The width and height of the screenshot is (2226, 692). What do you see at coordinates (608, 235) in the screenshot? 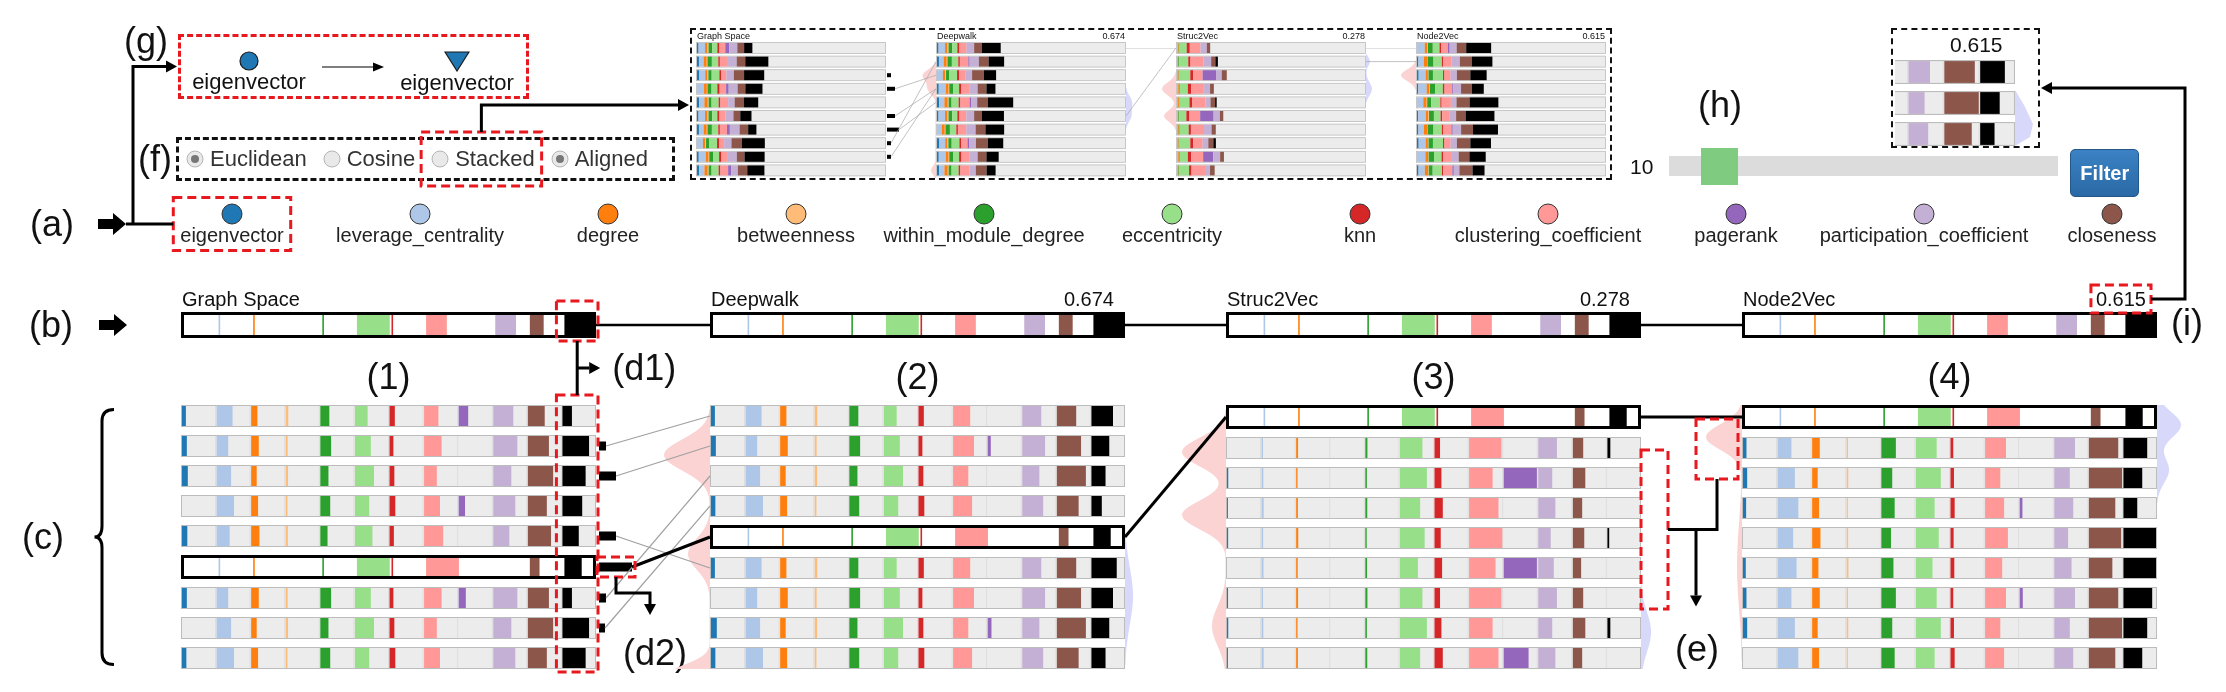
I see `legend-label: degree` at bounding box center [608, 235].